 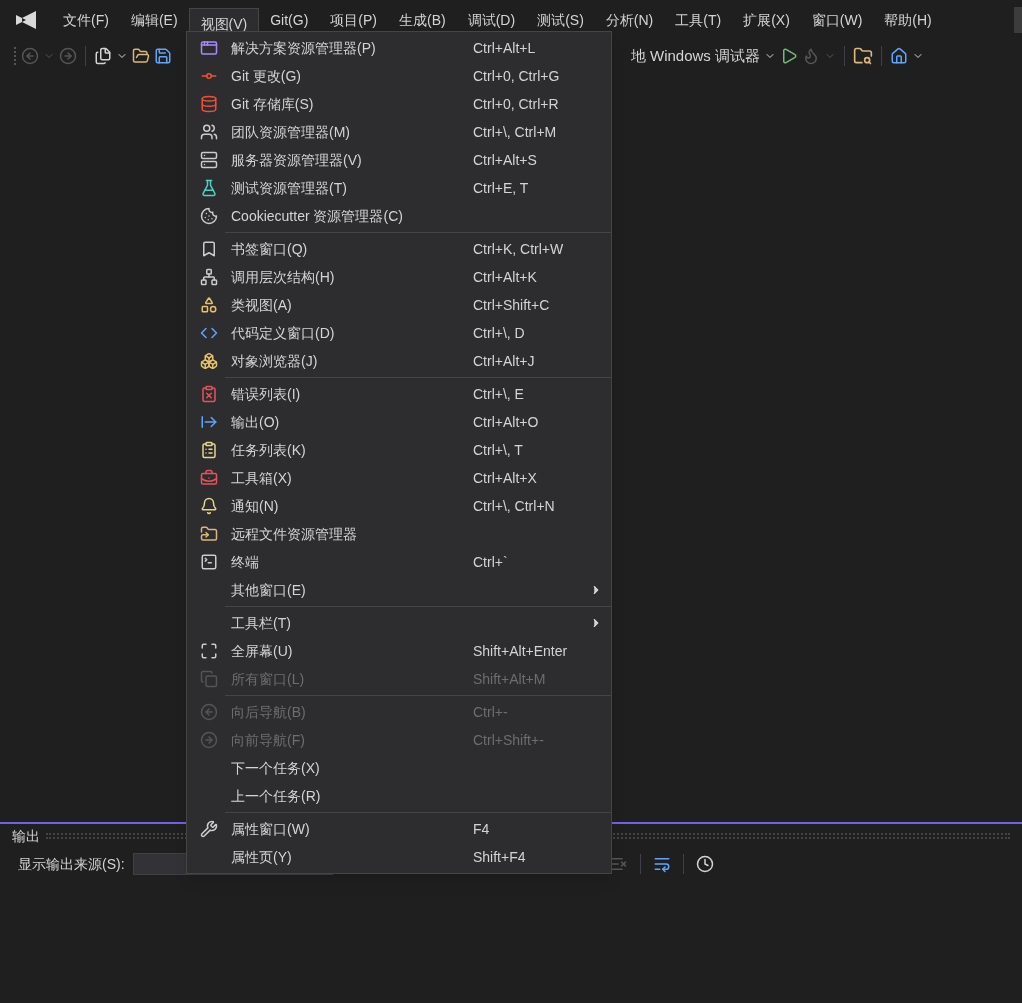 I want to click on menu-item: 分析(N), so click(x=629, y=20).